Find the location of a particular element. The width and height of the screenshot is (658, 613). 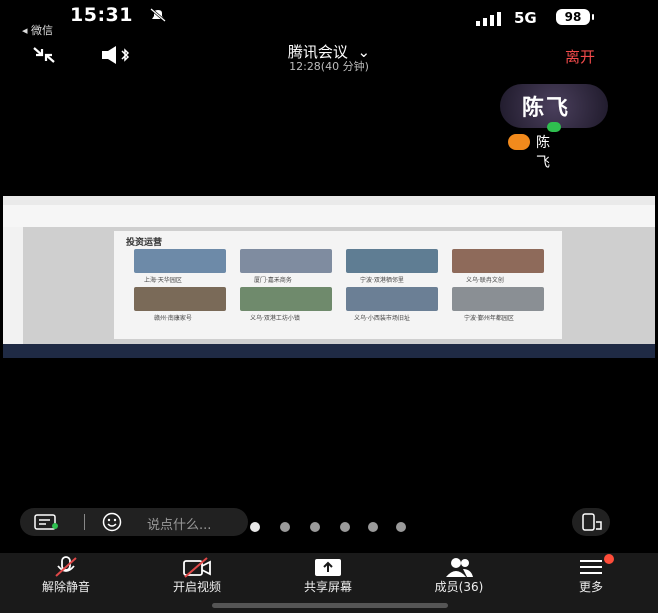

unmute-label: 解除静音 is located at coordinates (65, 587).